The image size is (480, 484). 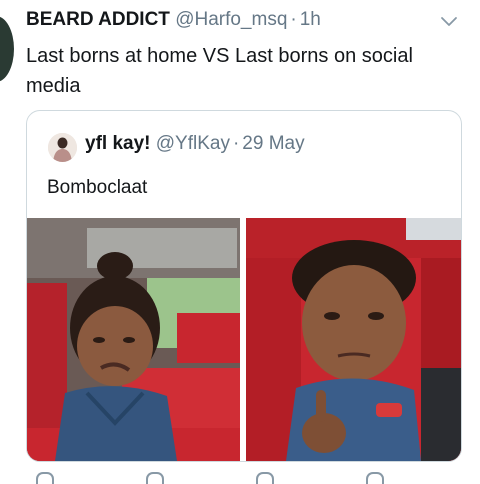 I want to click on share-icon, so click(x=375, y=478).